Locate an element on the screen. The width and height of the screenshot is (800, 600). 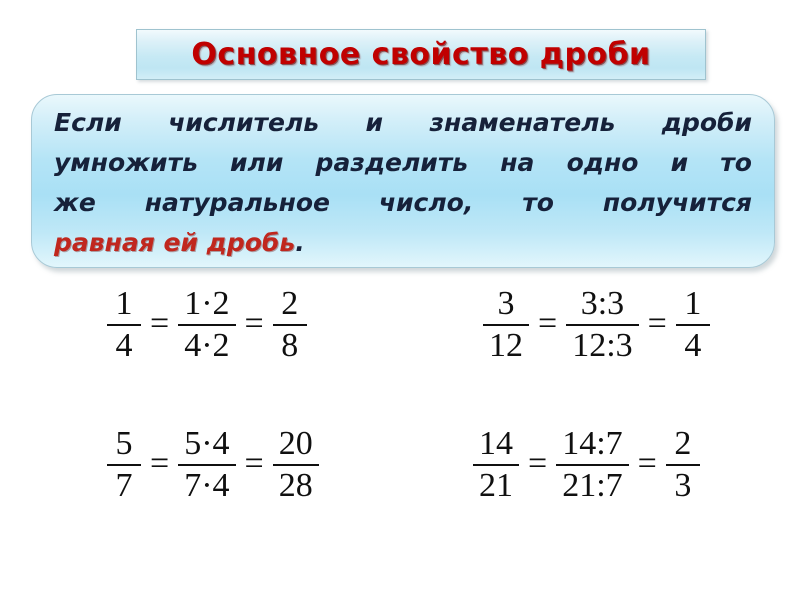
fraction-left: 1 4 is located at coordinates (124, 325).